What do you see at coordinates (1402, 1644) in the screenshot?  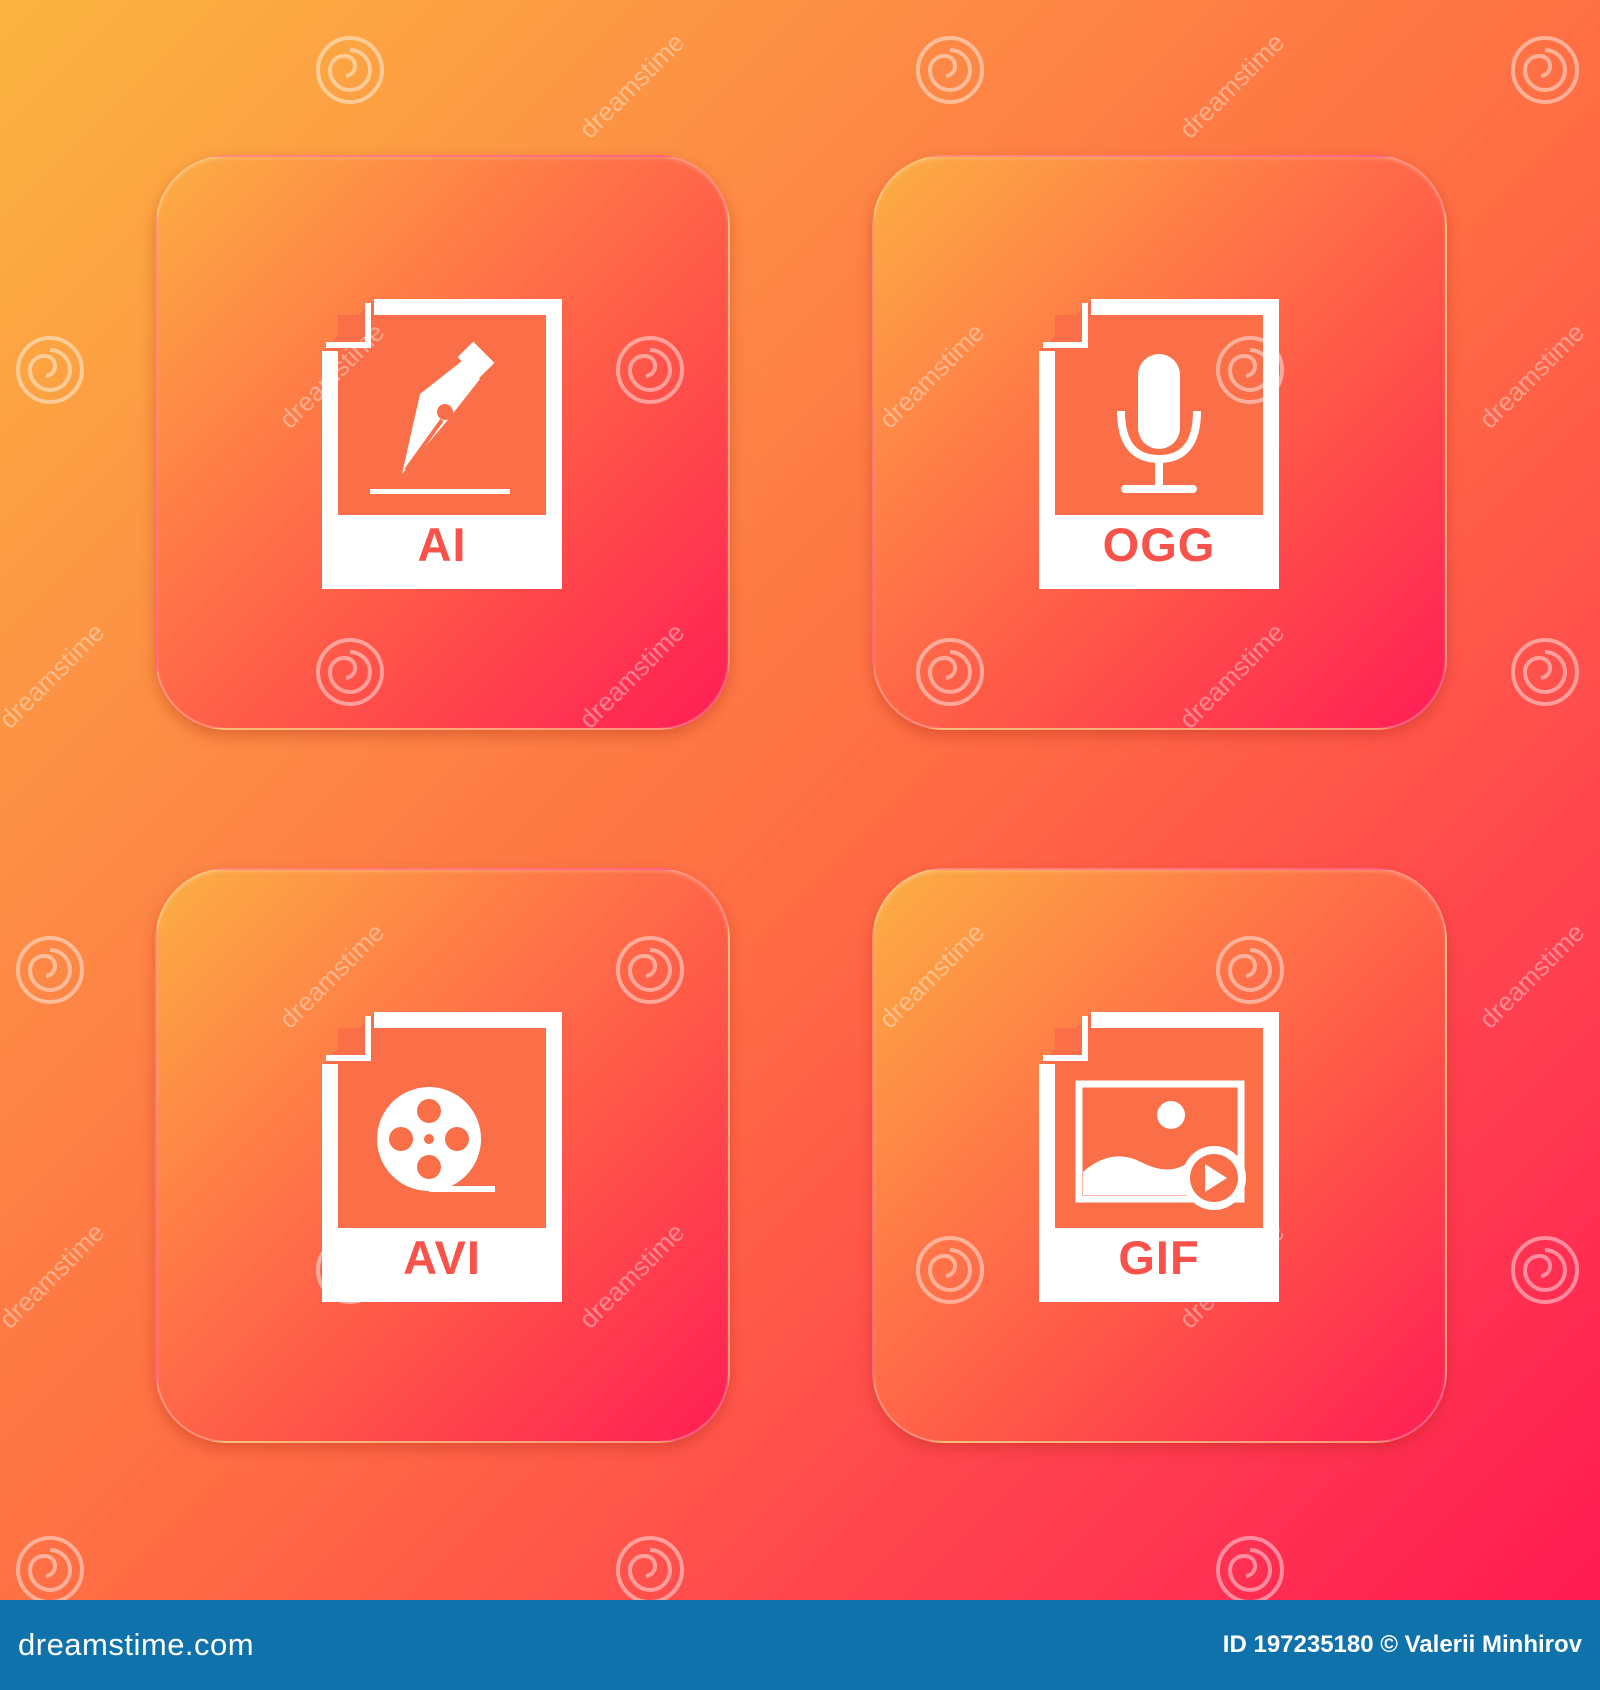 I see `footer-credit: ID 197235180 © Valerii Minhirov` at bounding box center [1402, 1644].